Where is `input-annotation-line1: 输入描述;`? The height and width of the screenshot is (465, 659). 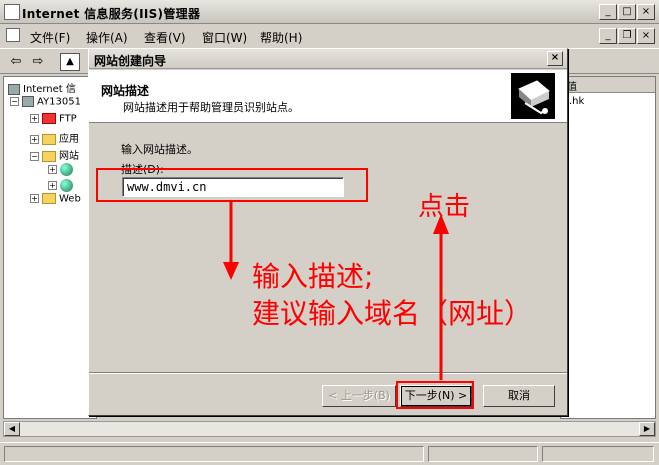 input-annotation-line1: 输入描述; is located at coordinates (313, 276).